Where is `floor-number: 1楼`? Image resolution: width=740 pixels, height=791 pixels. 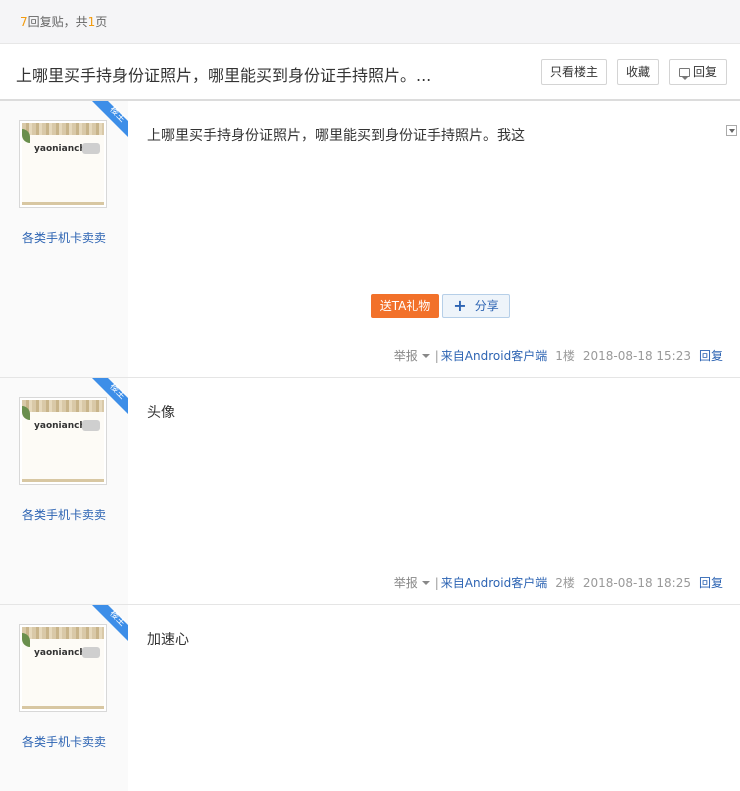
floor-number: 1楼 is located at coordinates (565, 356).